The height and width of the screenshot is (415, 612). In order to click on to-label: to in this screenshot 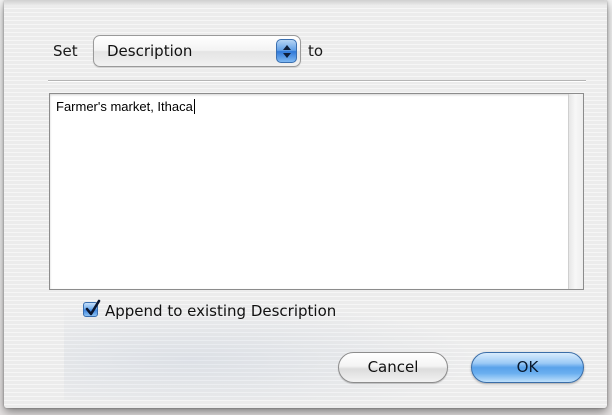, I will do `click(316, 51)`.